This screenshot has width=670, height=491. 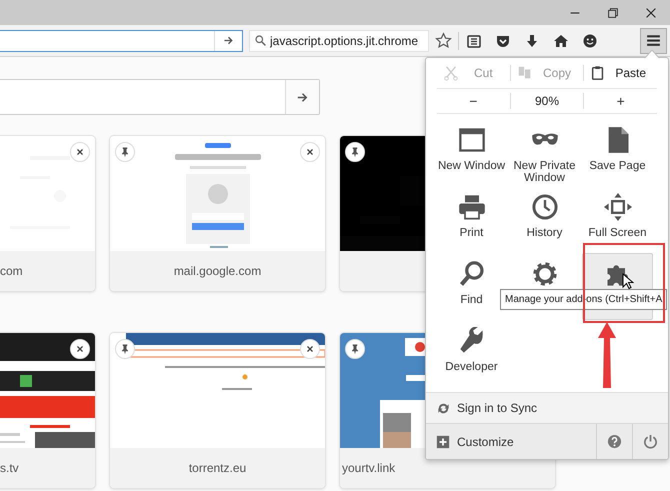 I want to click on tile-title: yourtv.link, so click(x=369, y=468).